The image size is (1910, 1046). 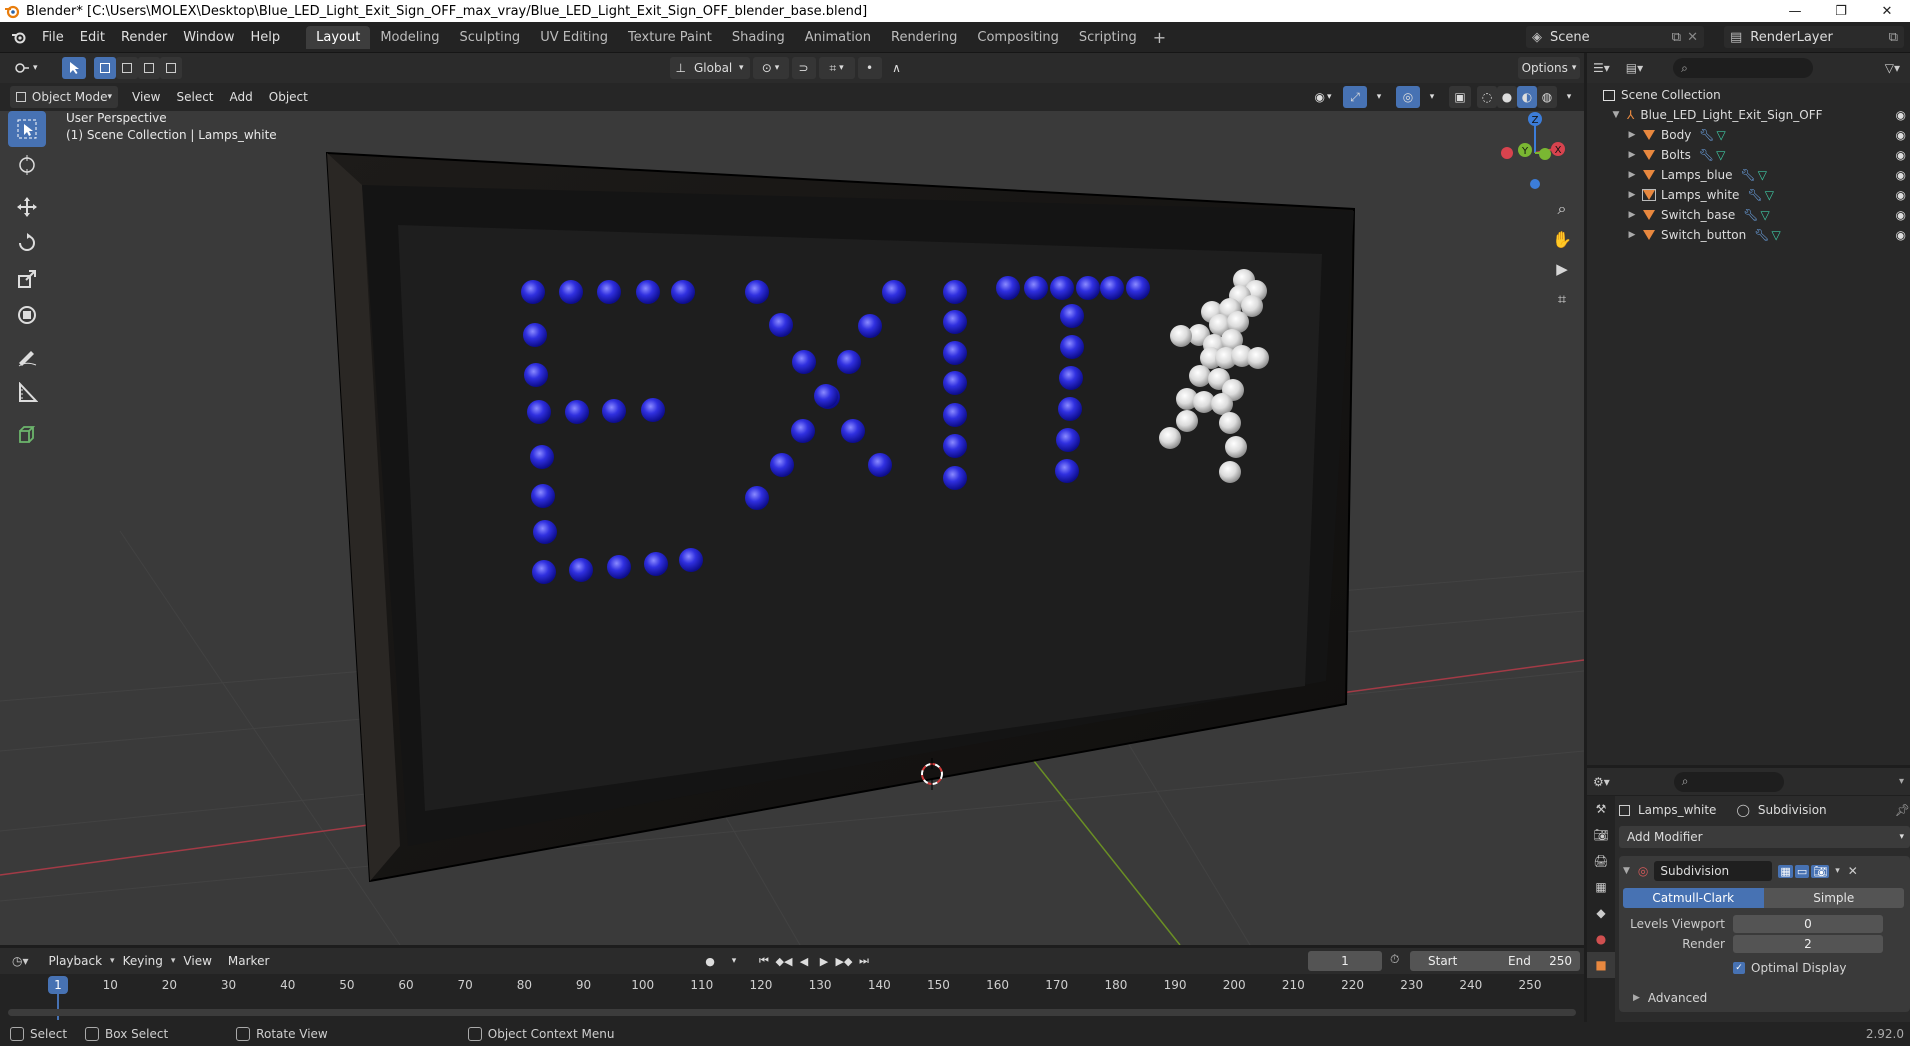 I want to click on prev-keyframe-button: ◆◀, so click(x=784, y=961).